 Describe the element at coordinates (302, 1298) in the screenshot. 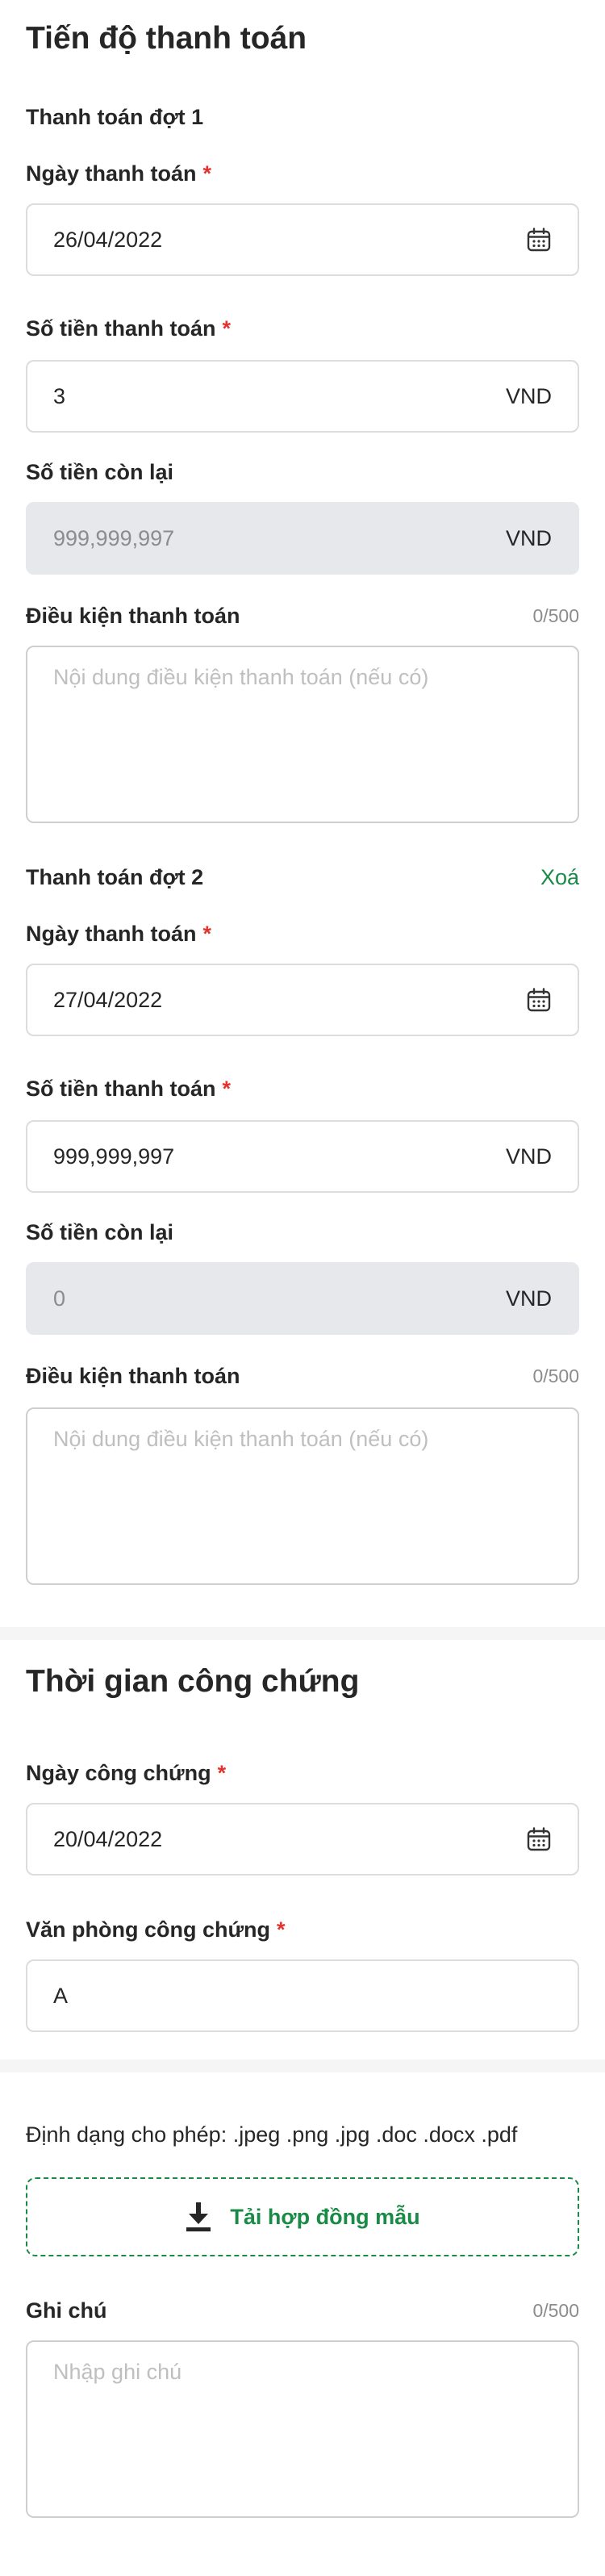

I see `remaining-amount-field-2: 0 VND` at that location.